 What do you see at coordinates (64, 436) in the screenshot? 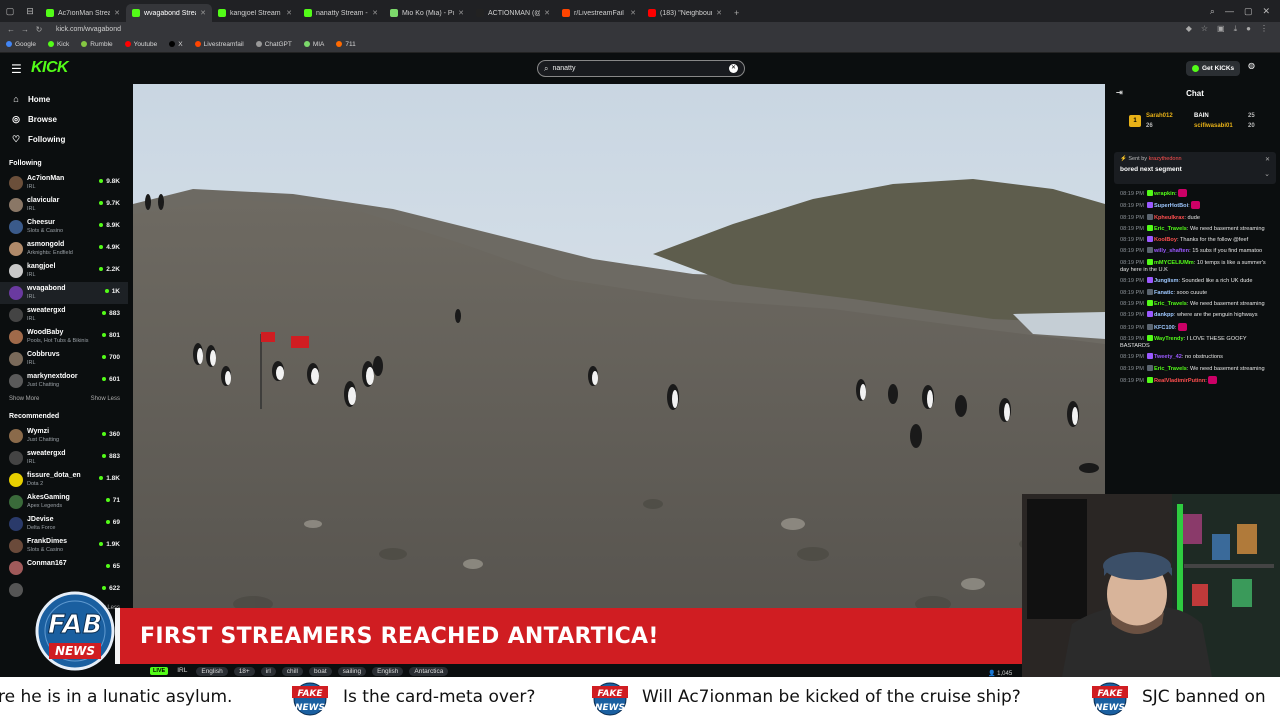
I see `sidebar-channel: Wymzi Just Chatting 360` at bounding box center [64, 436].